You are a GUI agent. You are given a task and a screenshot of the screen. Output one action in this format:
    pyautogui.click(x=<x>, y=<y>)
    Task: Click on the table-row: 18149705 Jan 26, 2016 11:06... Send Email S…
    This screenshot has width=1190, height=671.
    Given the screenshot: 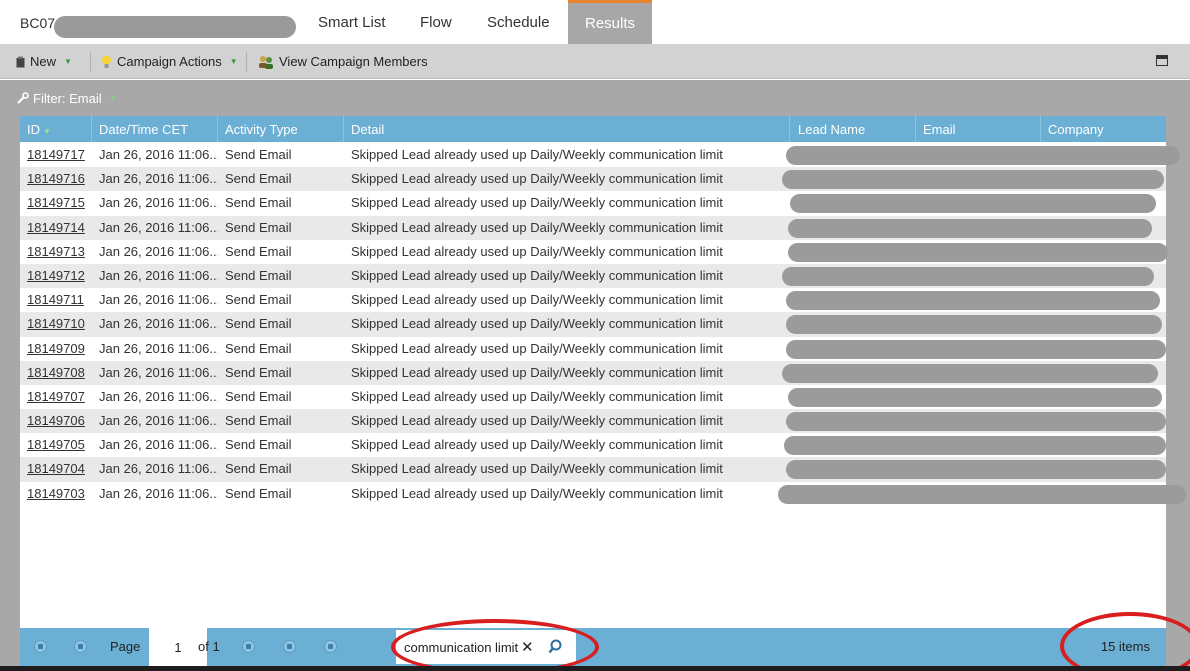 What is the action you would take?
    pyautogui.click(x=593, y=445)
    